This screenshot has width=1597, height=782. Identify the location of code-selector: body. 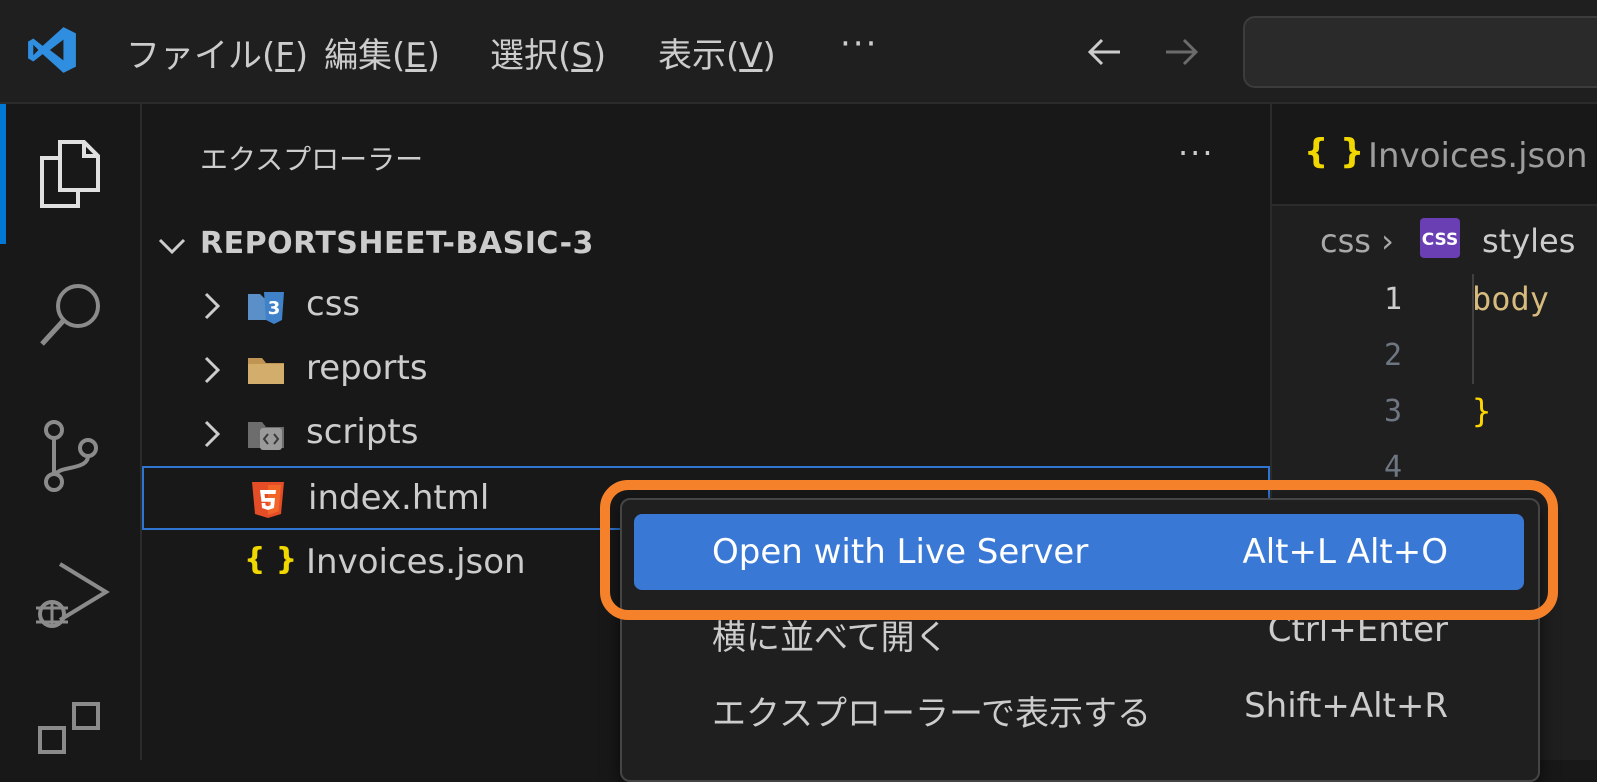
(1511, 299).